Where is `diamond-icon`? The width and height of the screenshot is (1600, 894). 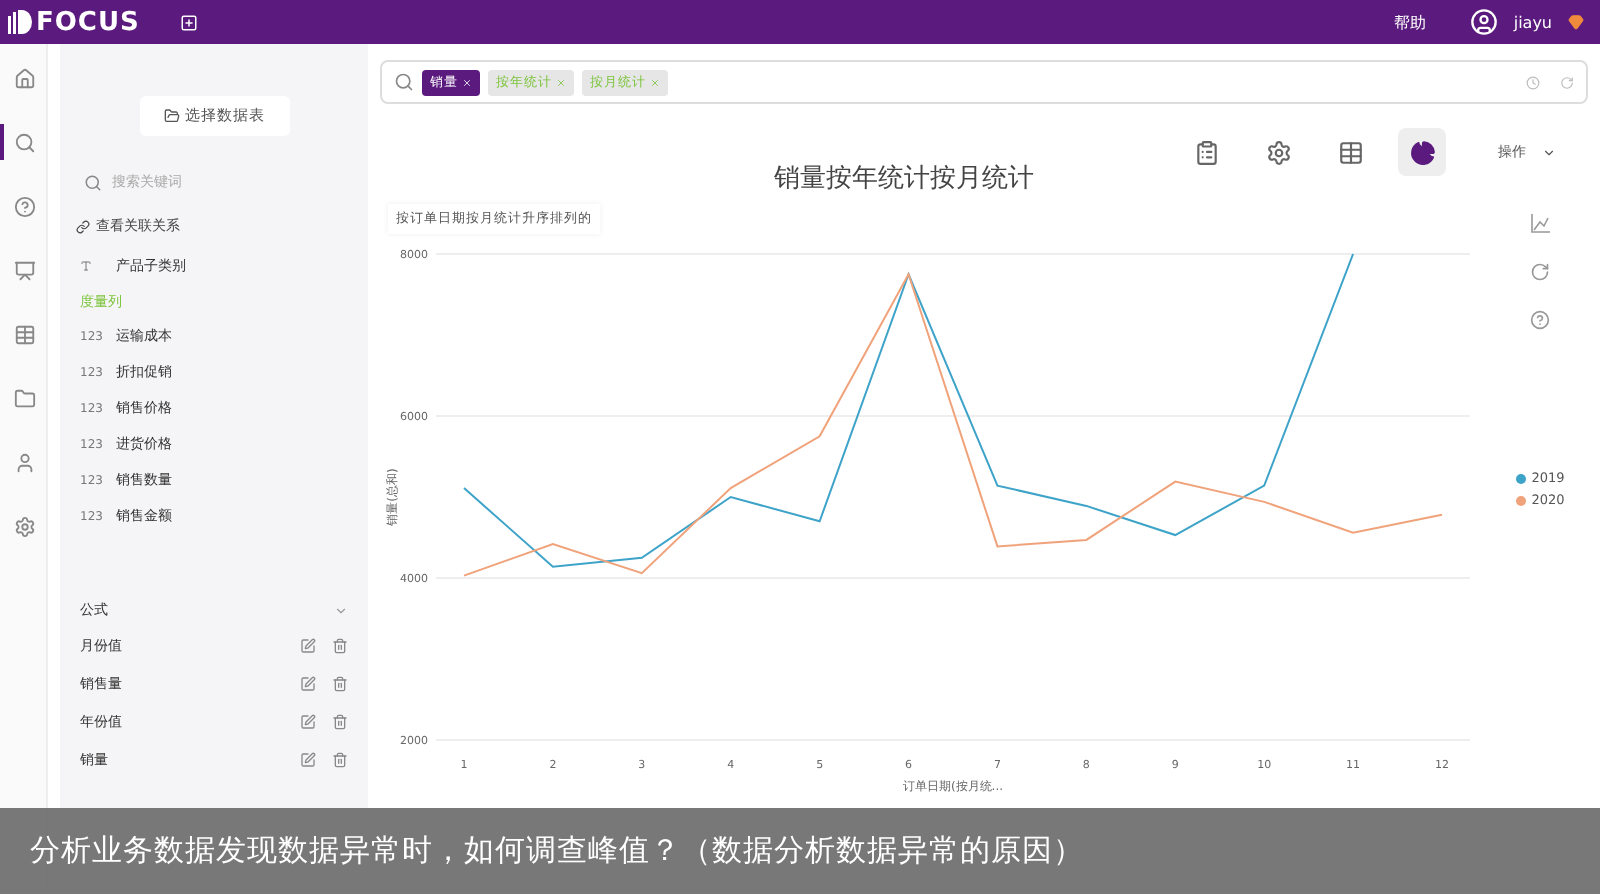 diamond-icon is located at coordinates (1576, 22).